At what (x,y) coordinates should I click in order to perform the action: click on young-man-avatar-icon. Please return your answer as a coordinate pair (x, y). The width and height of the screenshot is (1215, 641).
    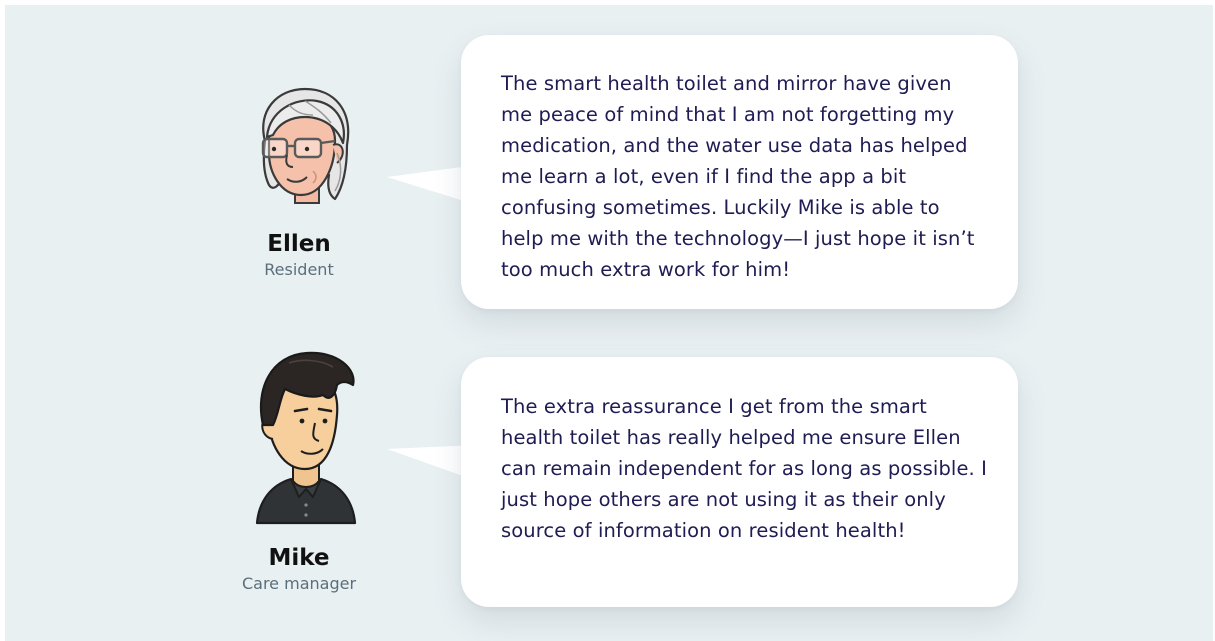
    Looking at the image, I should click on (306, 438).